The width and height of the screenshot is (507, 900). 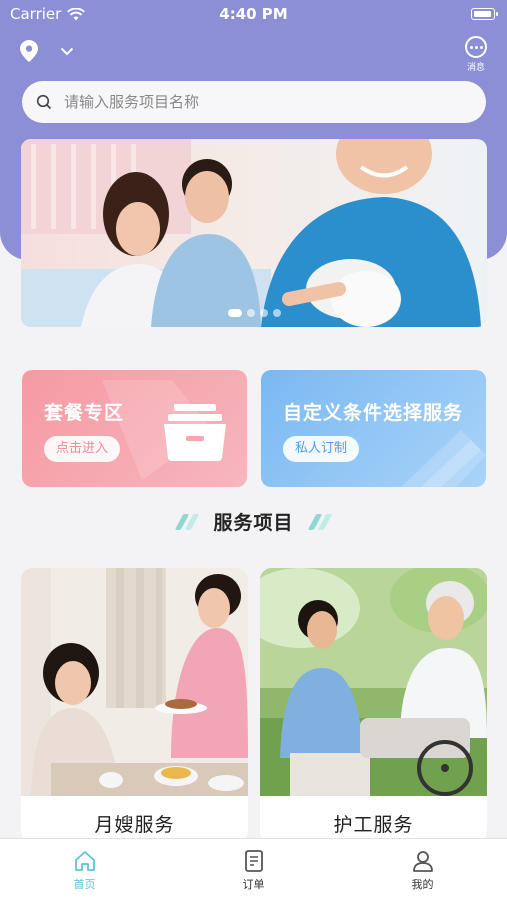 I want to click on battery-icon, so click(x=484, y=14).